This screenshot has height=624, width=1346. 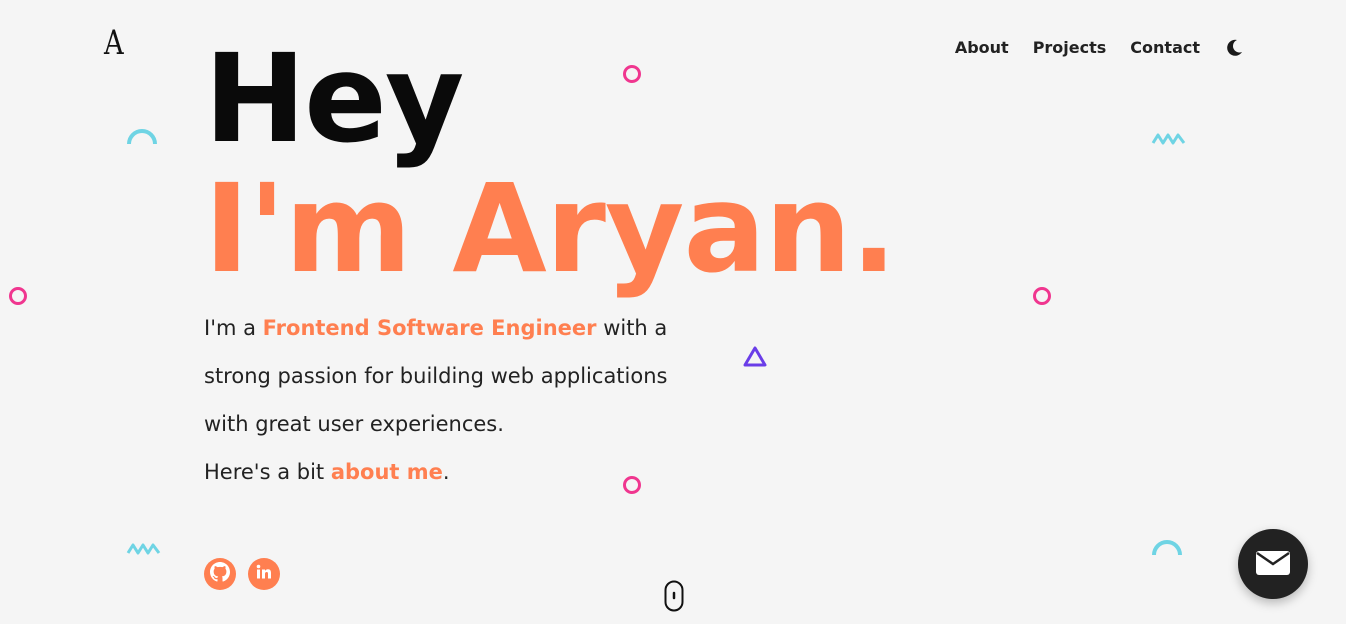 I want to click on bio-more-prefix: Here's a bit, so click(x=264, y=472).